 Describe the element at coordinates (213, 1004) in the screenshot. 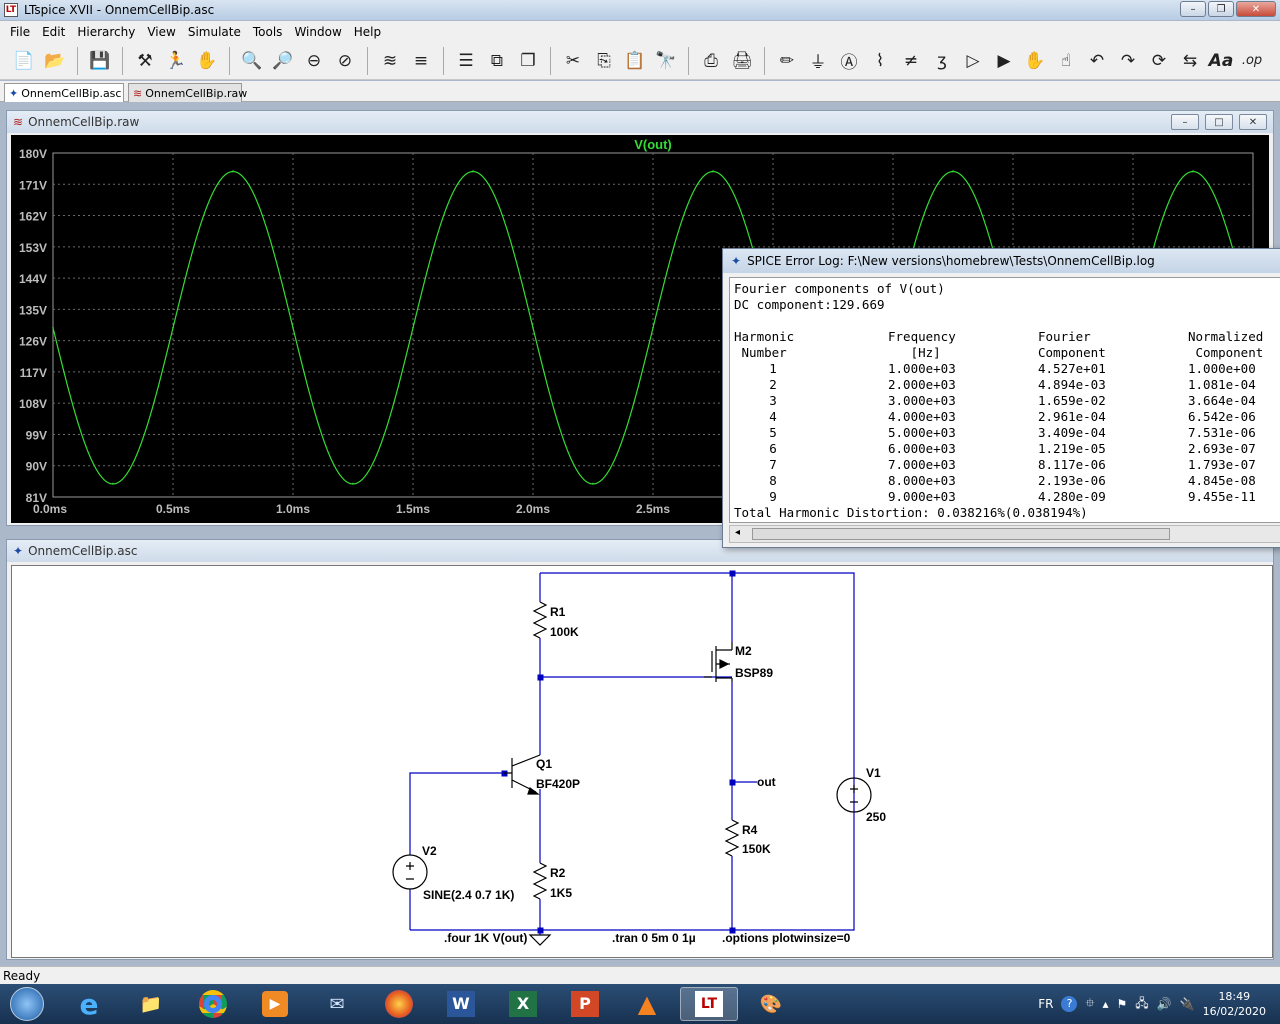

I see `chrome-icon` at that location.